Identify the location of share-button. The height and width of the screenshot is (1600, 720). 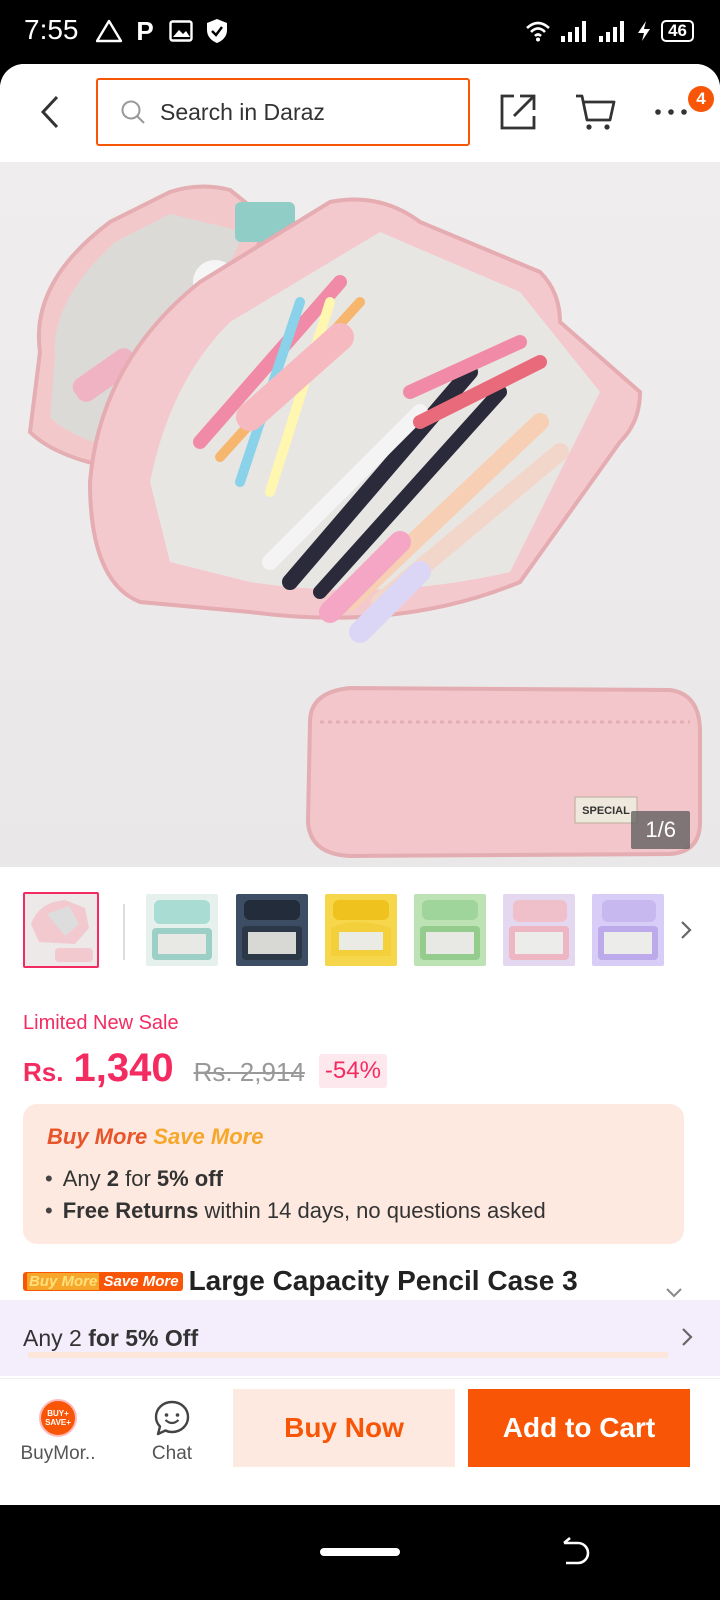
(518, 112).